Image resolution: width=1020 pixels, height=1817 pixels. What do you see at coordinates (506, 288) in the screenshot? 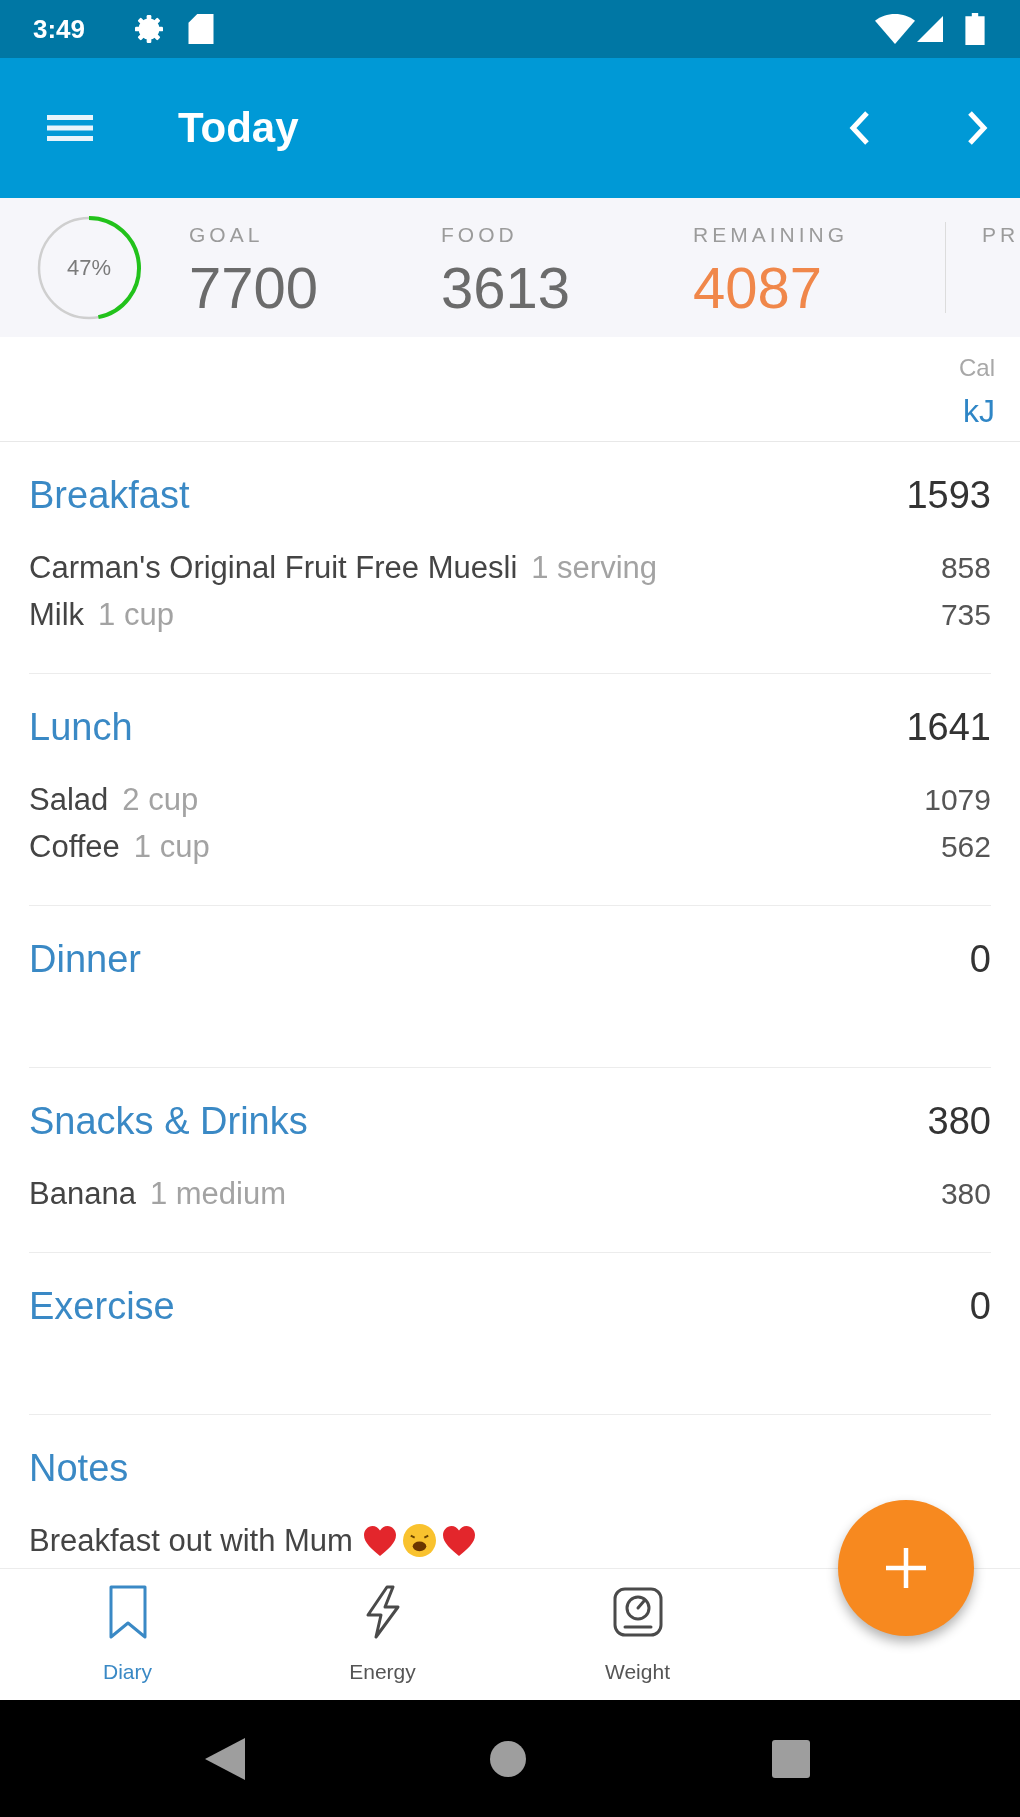
I see `stat-value: 3613` at bounding box center [506, 288].